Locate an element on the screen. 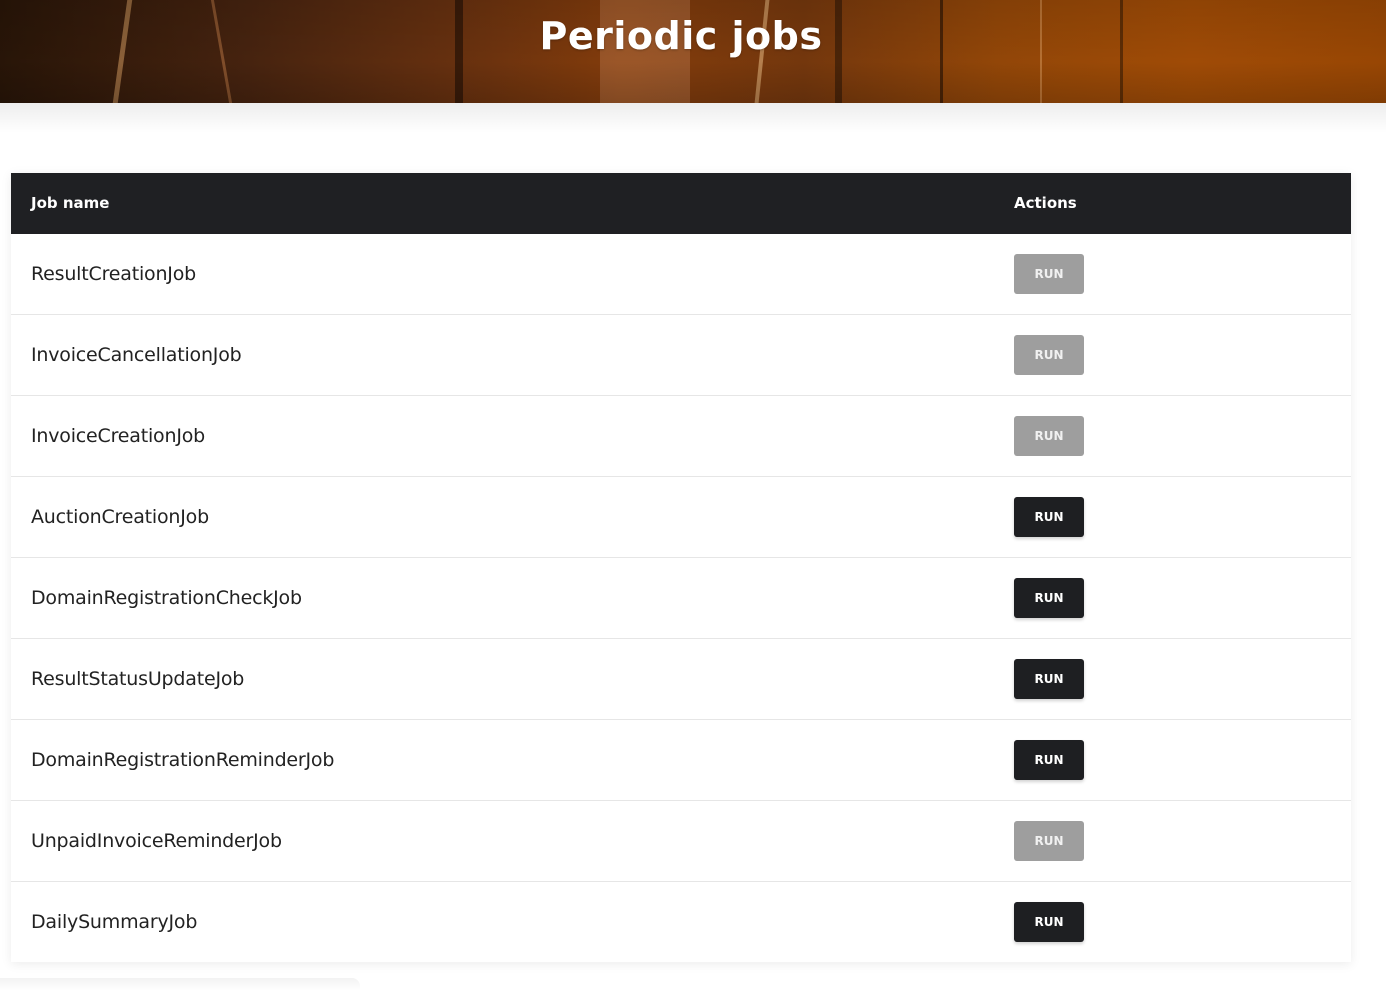 This screenshot has width=1386, height=991. table-row: InvoiceCancellationJob RUN is located at coordinates (681, 355).